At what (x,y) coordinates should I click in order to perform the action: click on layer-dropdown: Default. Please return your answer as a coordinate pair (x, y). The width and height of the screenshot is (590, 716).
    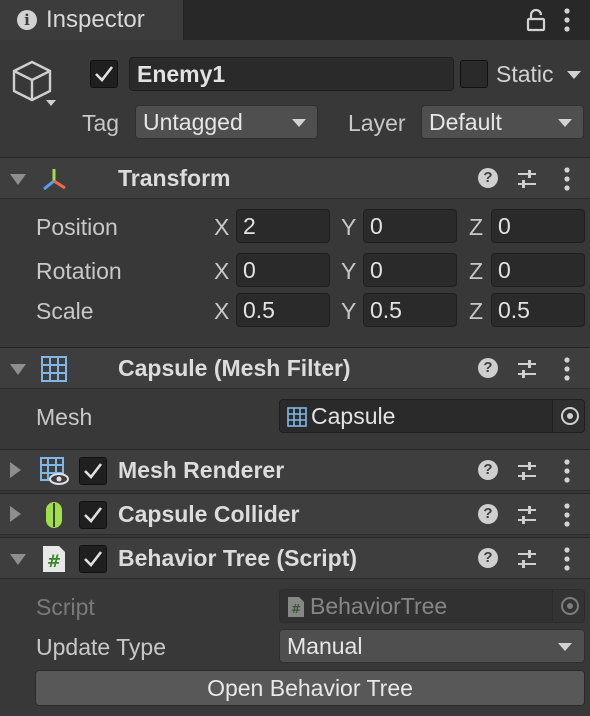
    Looking at the image, I should click on (502, 122).